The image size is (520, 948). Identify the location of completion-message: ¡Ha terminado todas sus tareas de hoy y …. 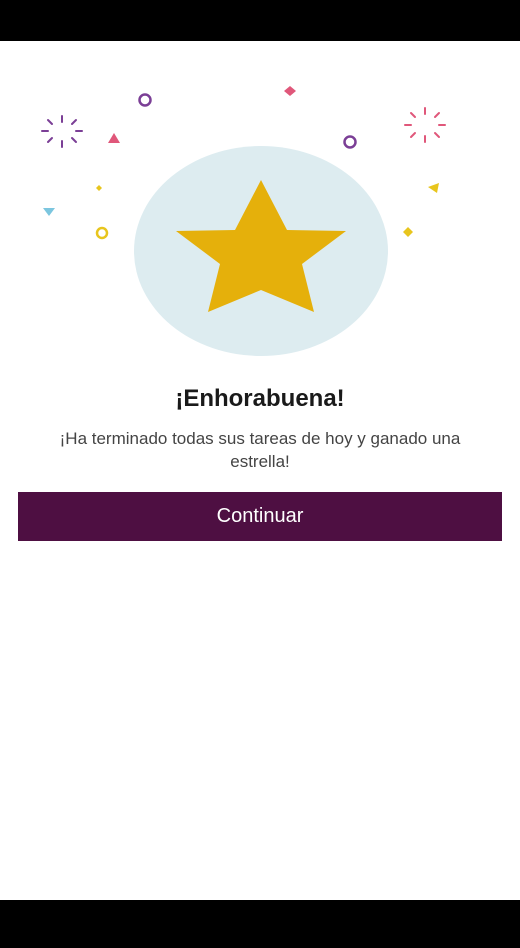
(260, 450).